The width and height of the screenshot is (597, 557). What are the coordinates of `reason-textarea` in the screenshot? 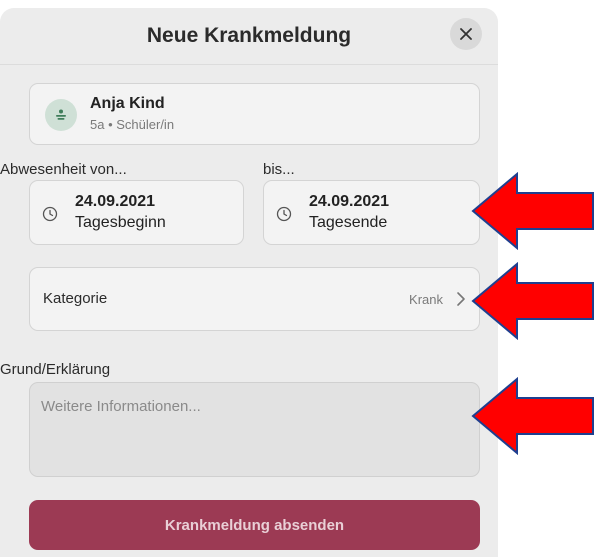 It's located at (254, 429).